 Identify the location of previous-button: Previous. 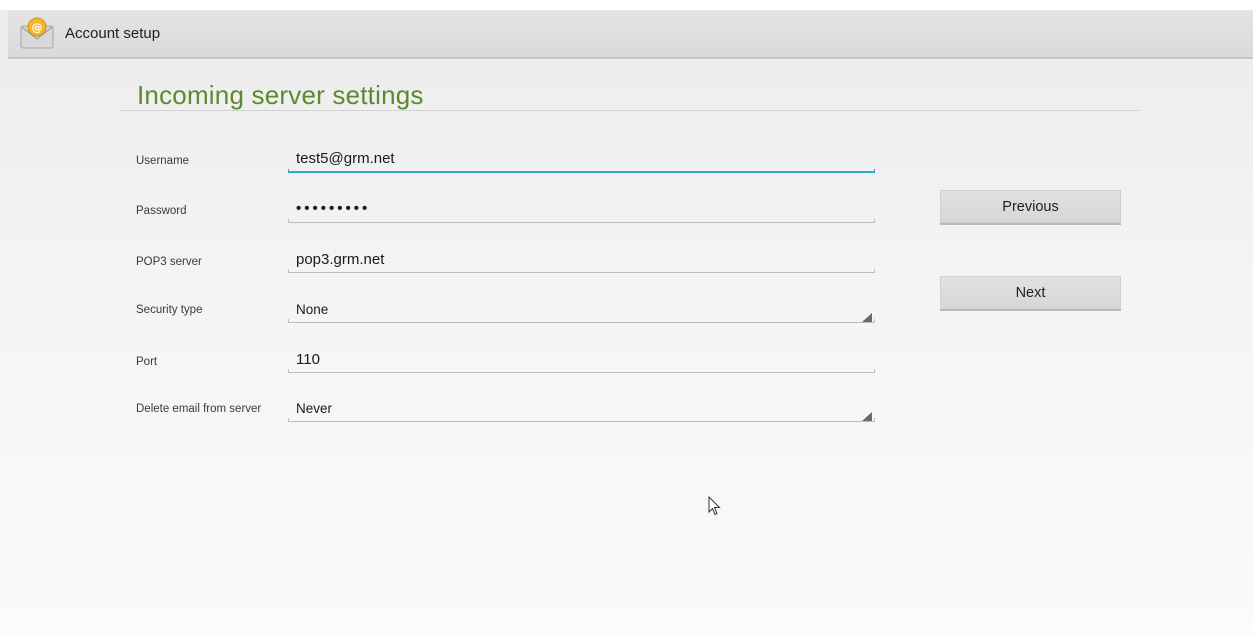
(1030, 207).